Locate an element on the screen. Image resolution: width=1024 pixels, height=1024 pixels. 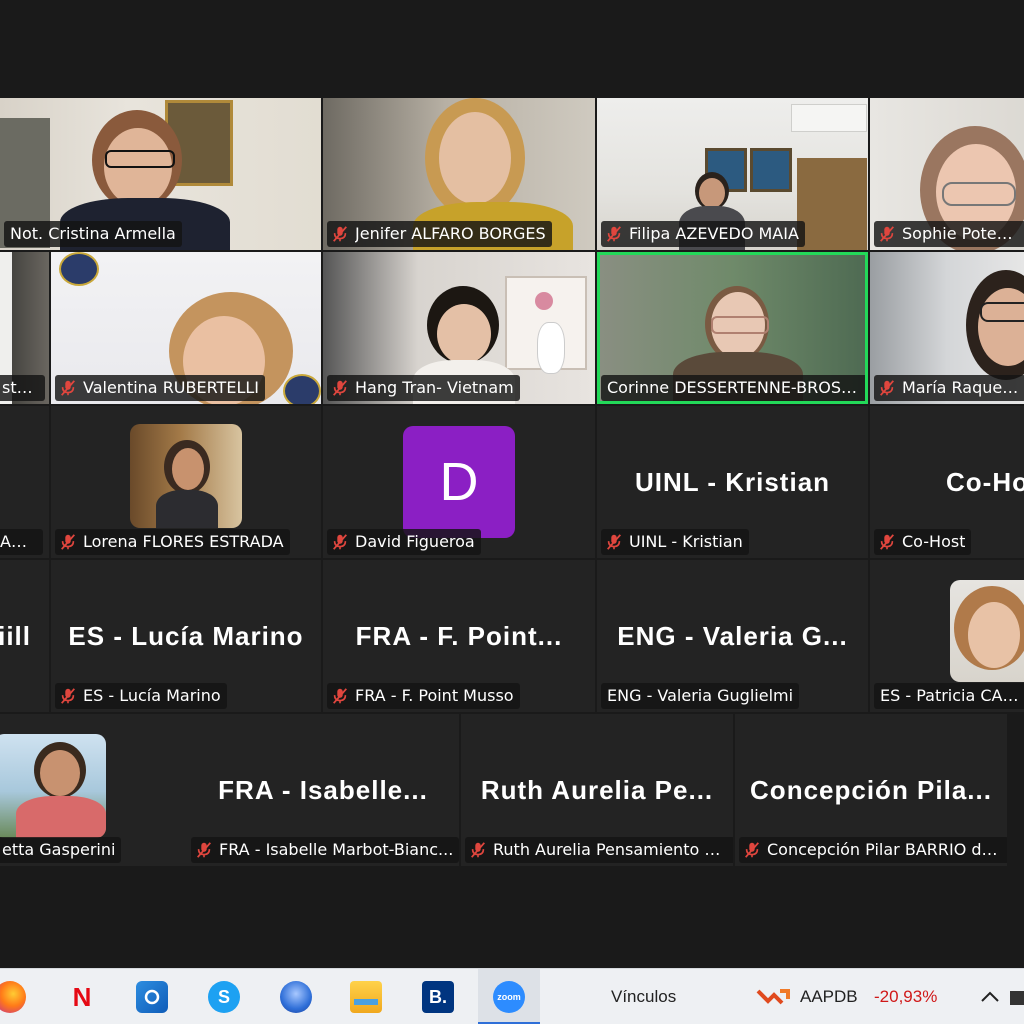
booking-letter: B. is located at coordinates (438, 996).